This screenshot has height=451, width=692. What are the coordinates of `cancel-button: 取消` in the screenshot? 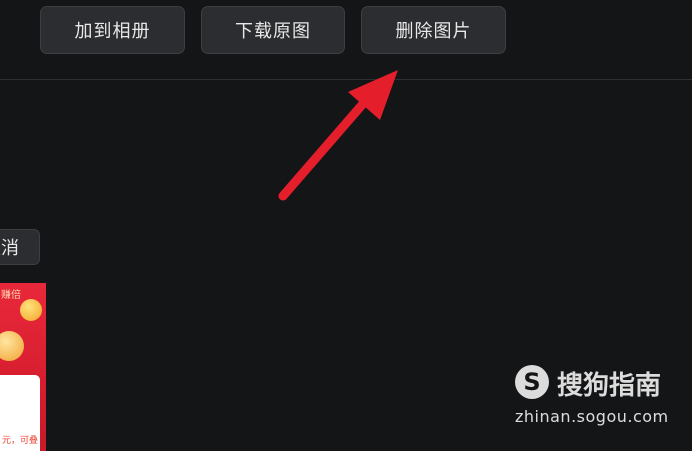 It's located at (20, 247).